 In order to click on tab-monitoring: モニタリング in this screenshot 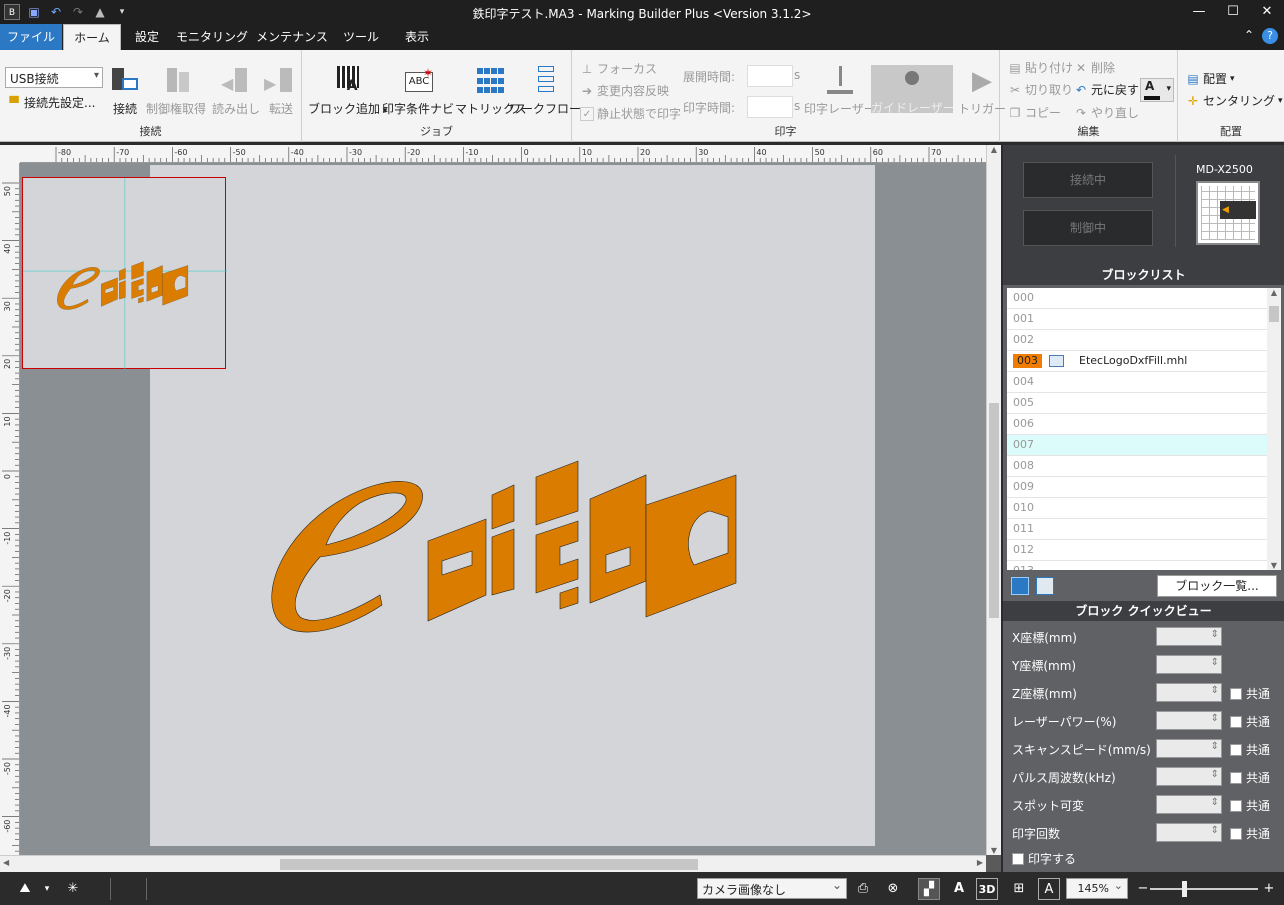, I will do `click(212, 37)`.